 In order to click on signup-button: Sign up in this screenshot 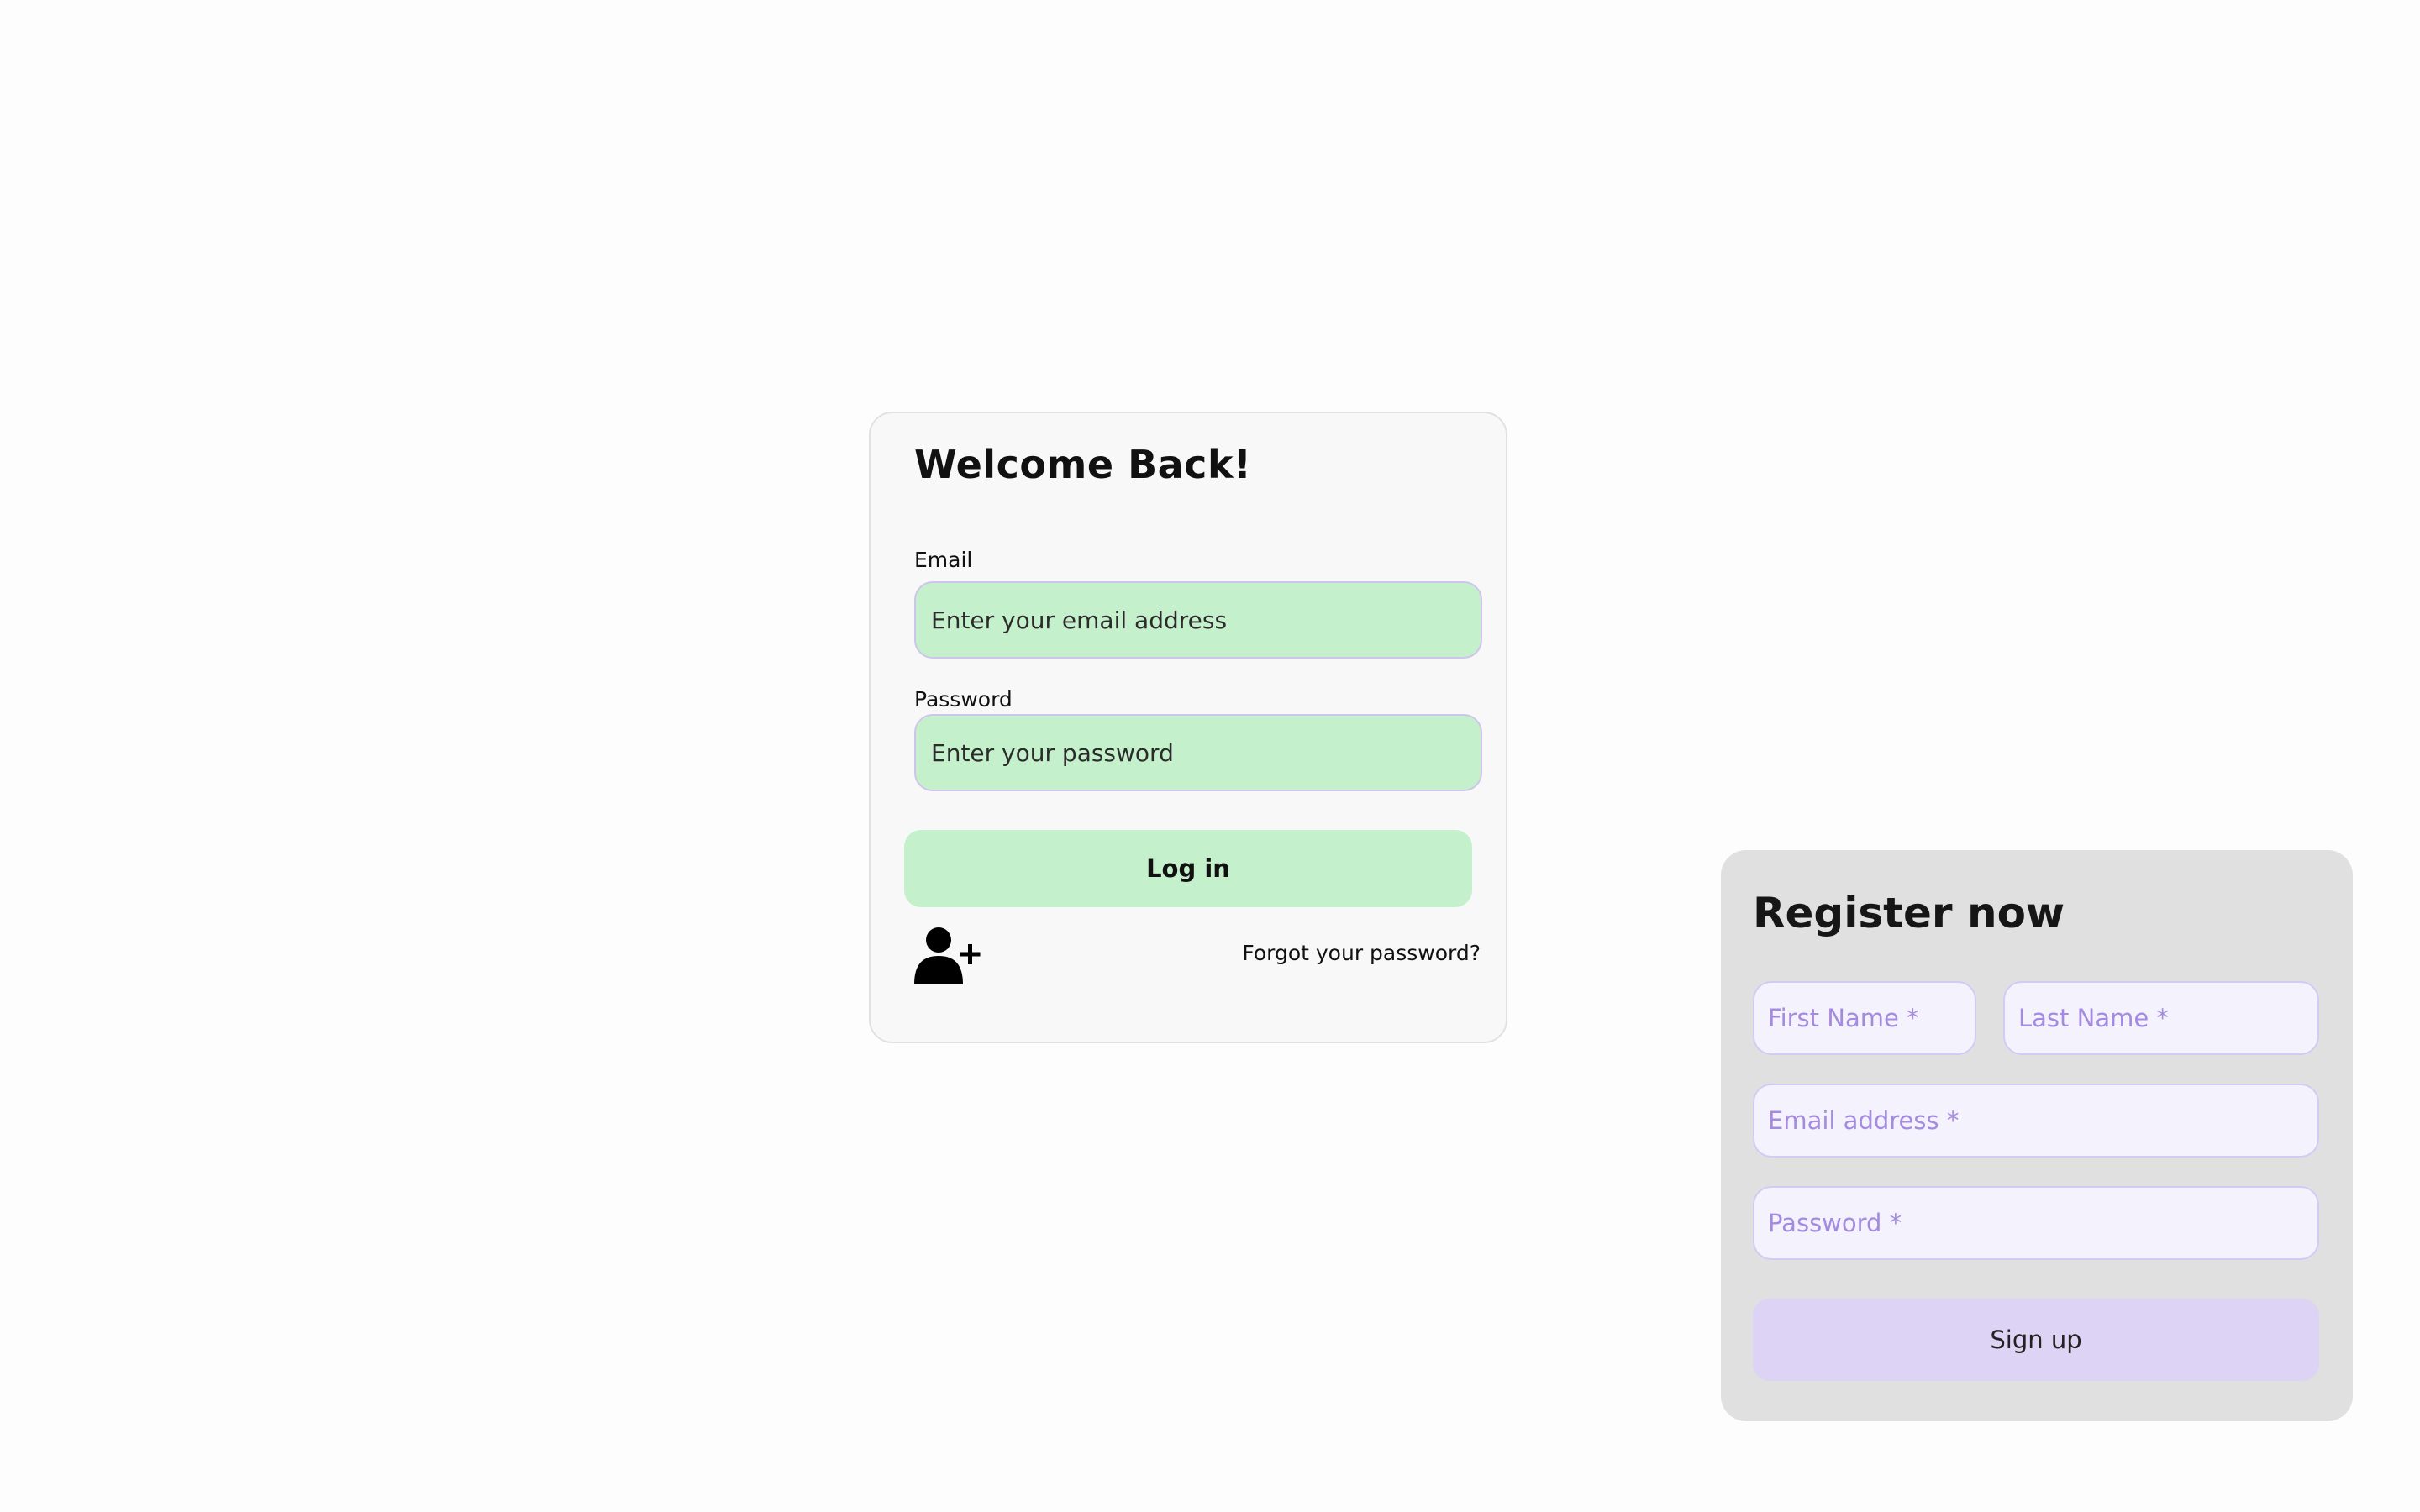, I will do `click(2036, 1340)`.